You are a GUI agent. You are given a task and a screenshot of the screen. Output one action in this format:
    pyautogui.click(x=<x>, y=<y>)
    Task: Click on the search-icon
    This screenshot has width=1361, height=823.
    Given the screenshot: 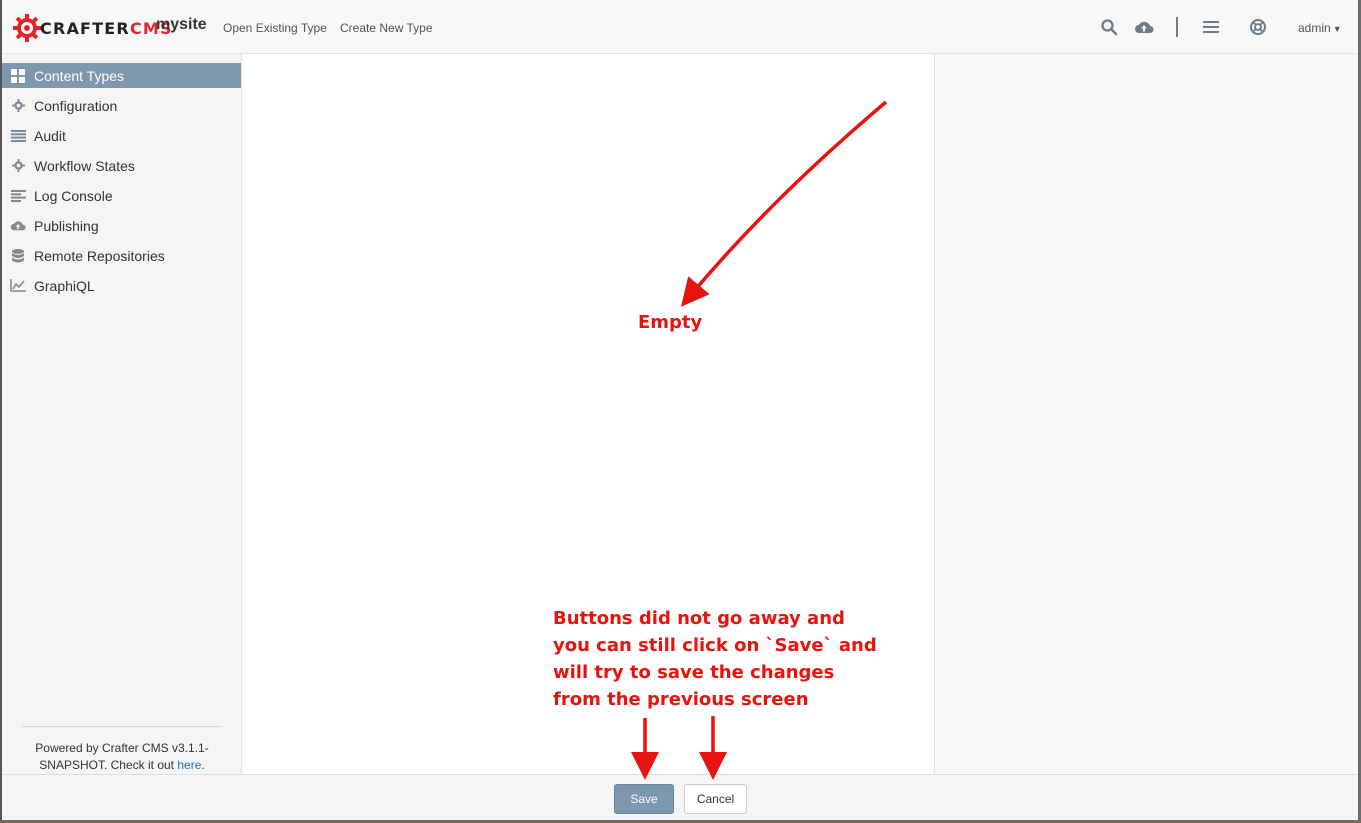 What is the action you would take?
    pyautogui.click(x=1109, y=27)
    